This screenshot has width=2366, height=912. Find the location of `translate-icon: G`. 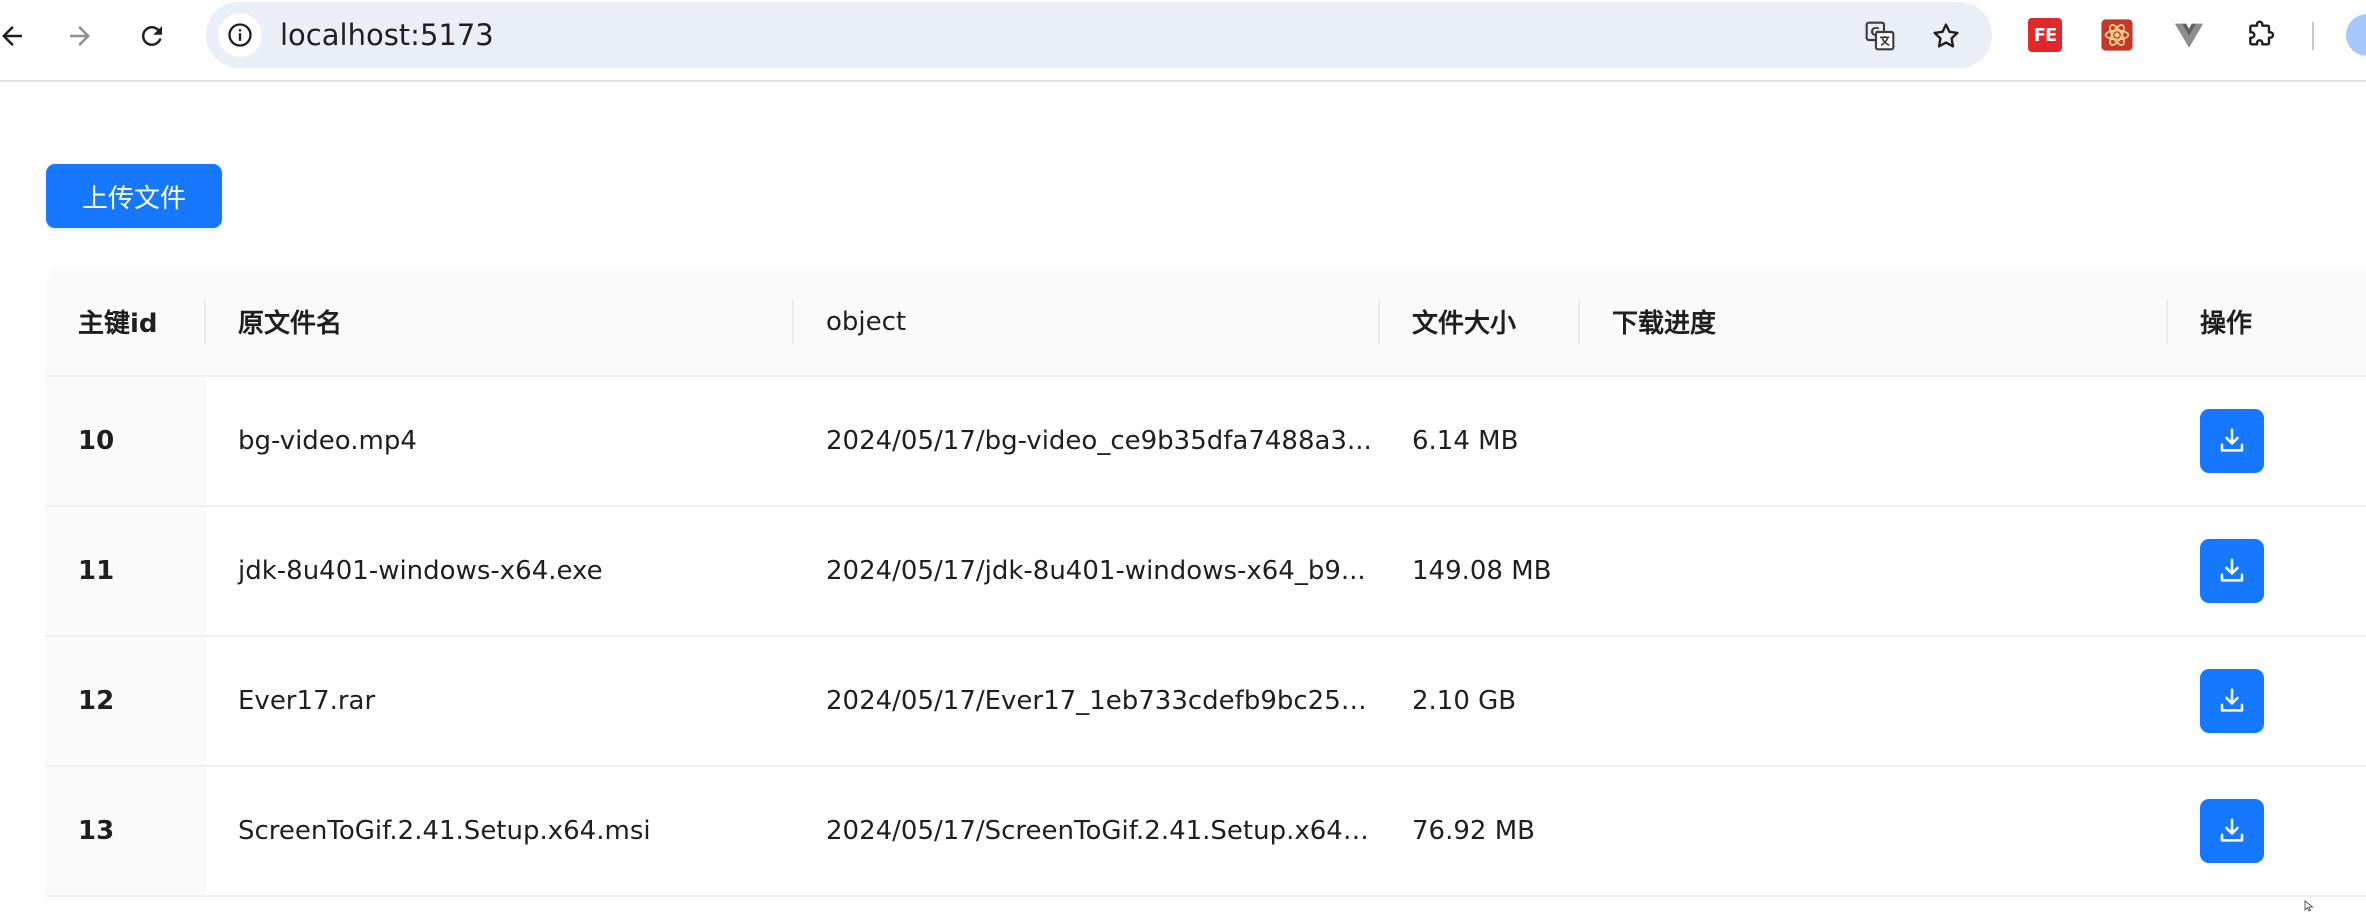

translate-icon: G is located at coordinates (1880, 36).